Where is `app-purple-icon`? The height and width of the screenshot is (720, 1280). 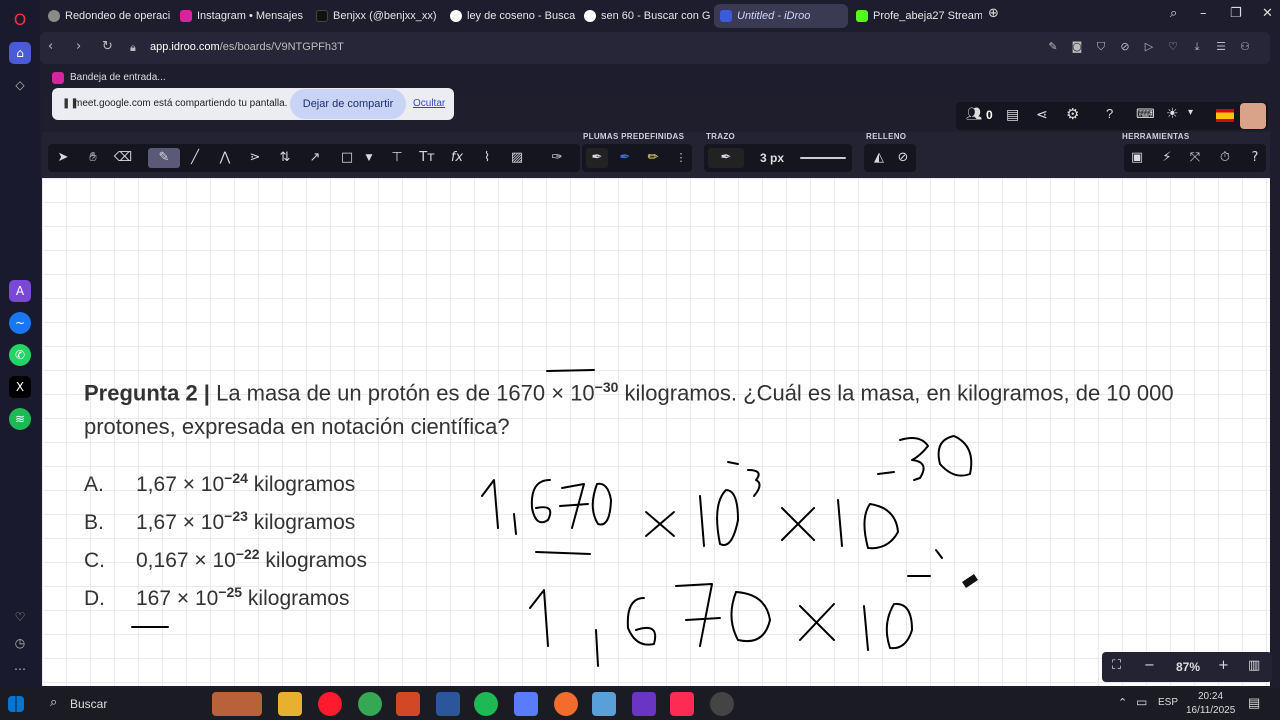
app-purple-icon is located at coordinates (644, 704).